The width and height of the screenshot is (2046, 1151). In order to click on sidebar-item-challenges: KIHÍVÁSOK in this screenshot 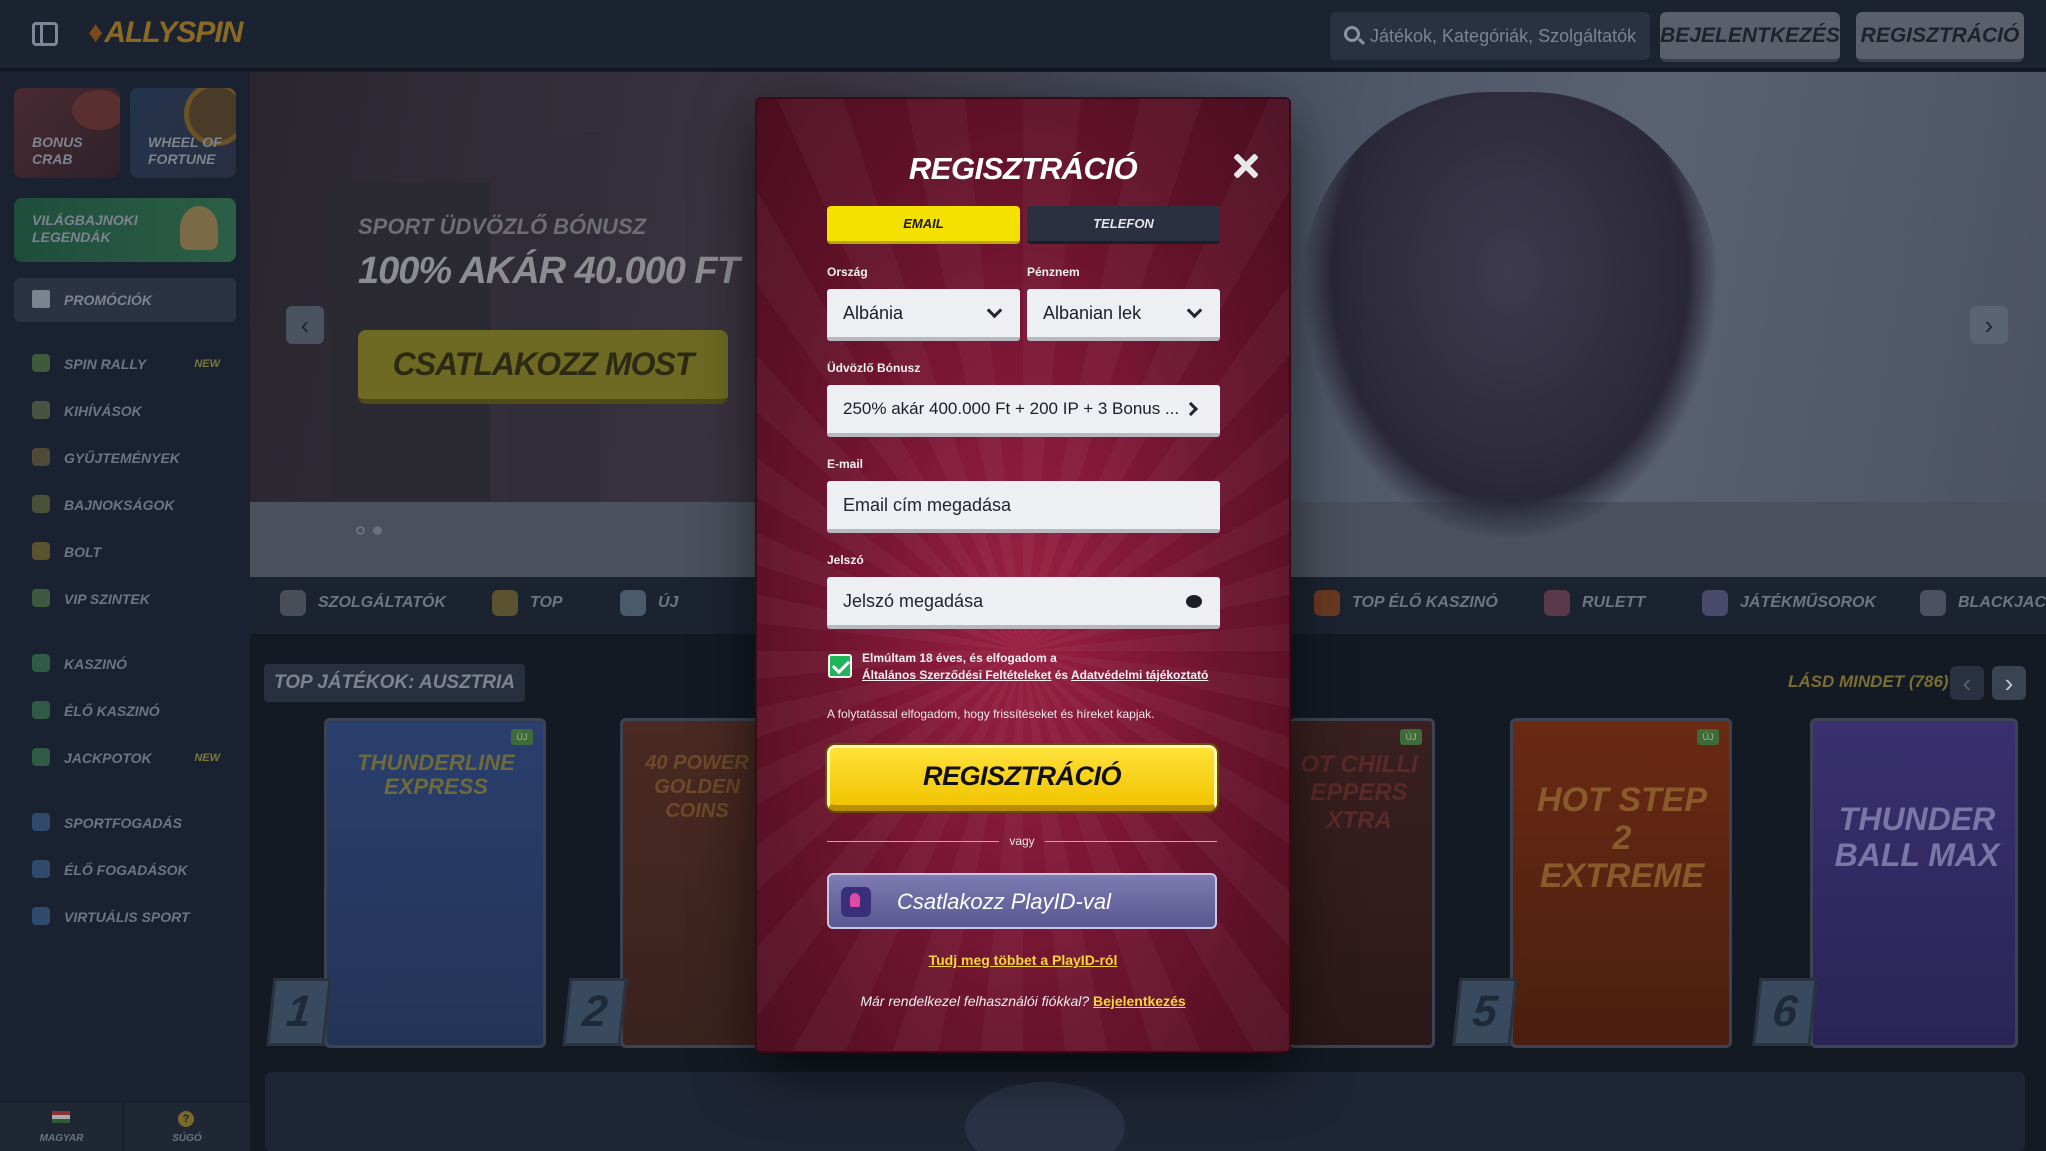, I will do `click(125, 410)`.